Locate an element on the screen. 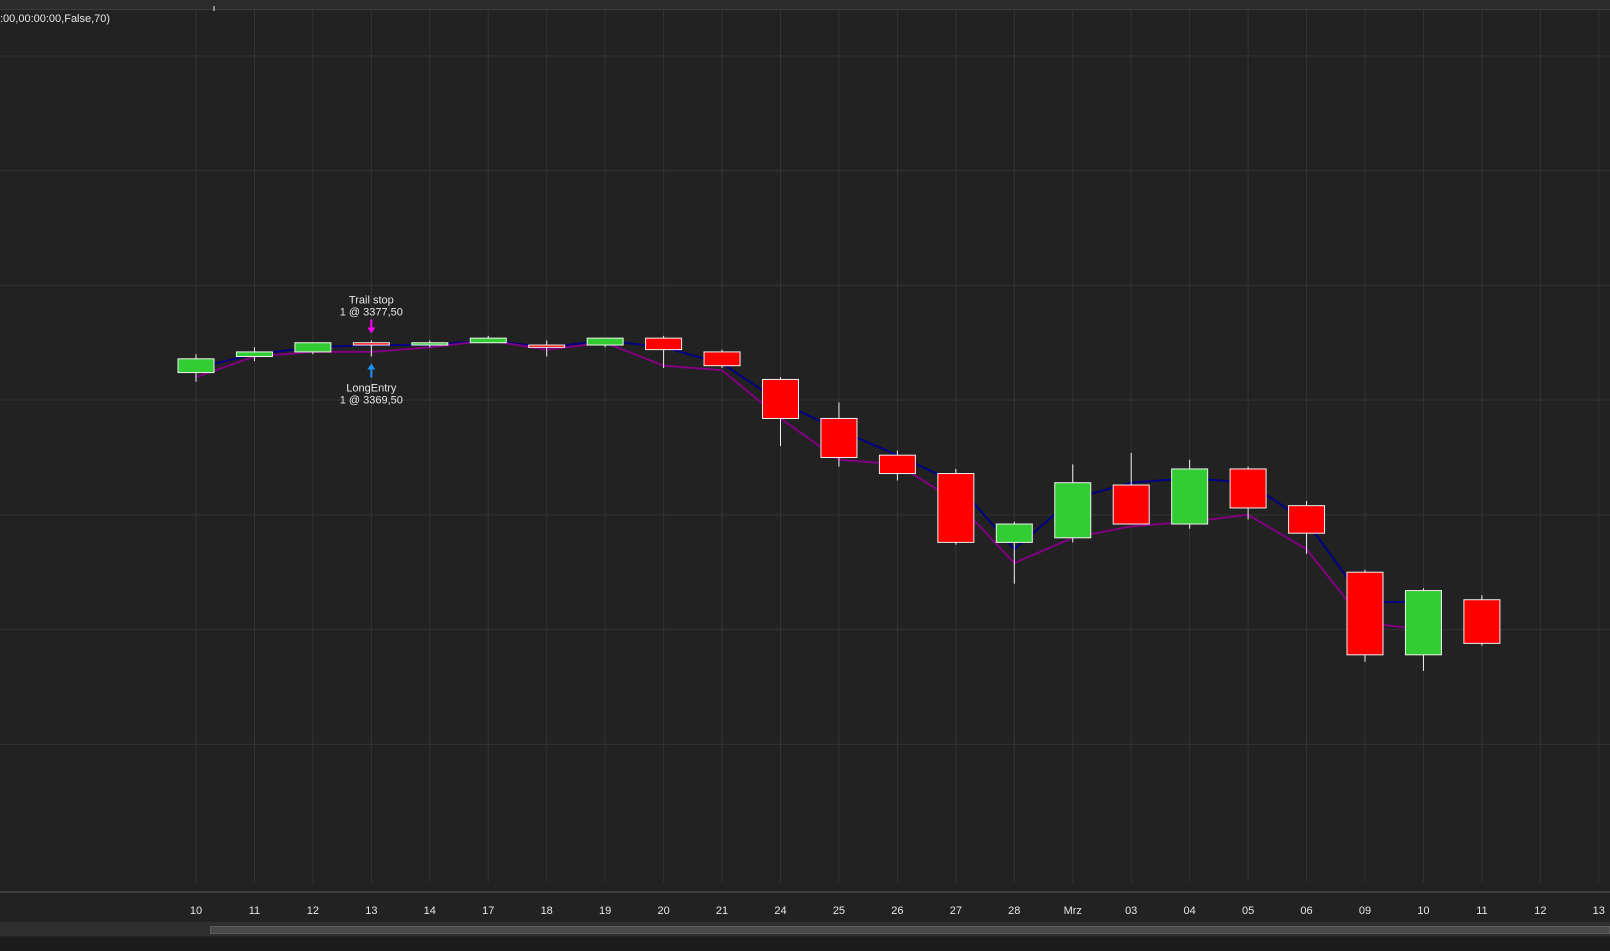  x-tick-label: 06 is located at coordinates (1306, 911).